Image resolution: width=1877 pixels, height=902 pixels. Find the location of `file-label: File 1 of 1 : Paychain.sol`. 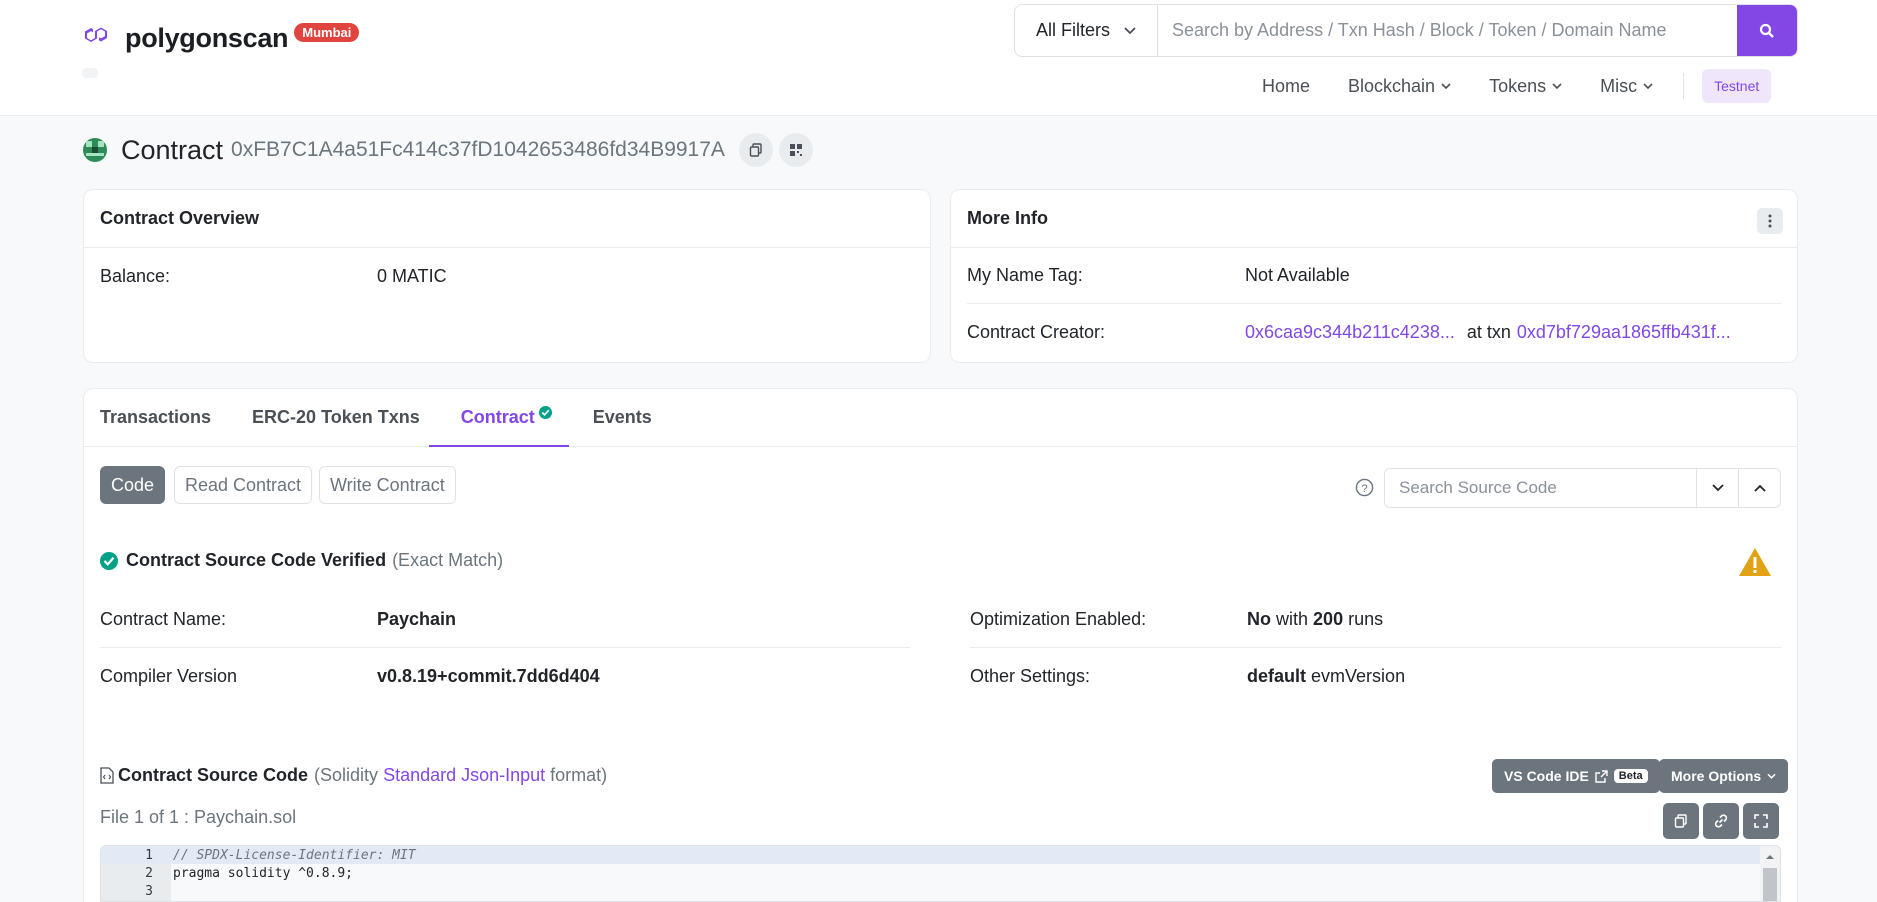

file-label: File 1 of 1 : Paychain.sol is located at coordinates (198, 817).